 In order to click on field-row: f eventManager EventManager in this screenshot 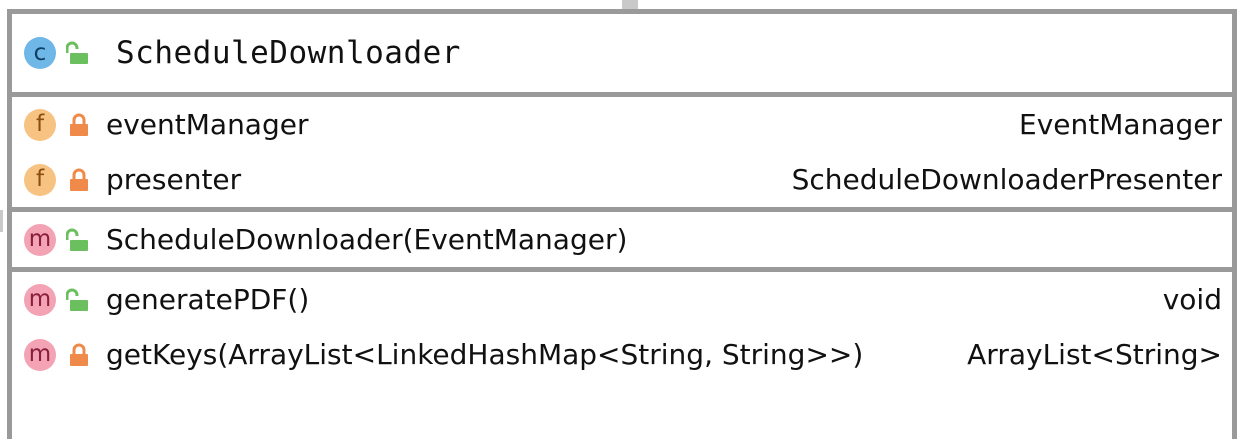, I will do `click(622, 124)`.